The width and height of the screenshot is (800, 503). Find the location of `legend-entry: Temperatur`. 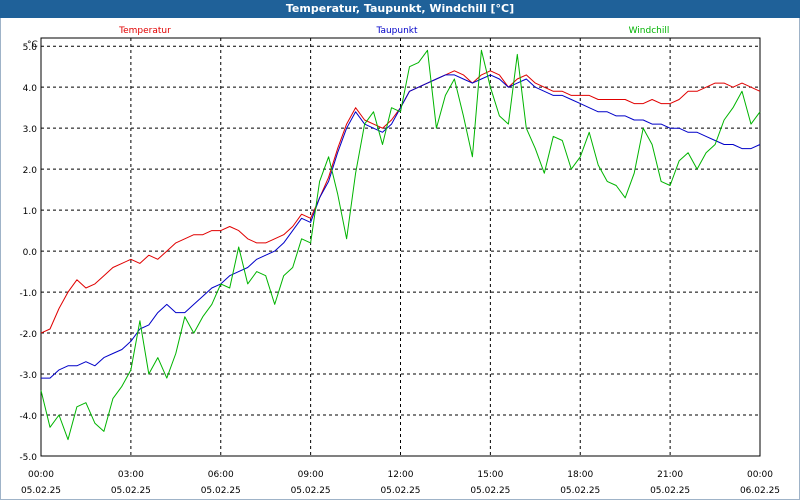

legend-entry: Temperatur is located at coordinates (144, 31).